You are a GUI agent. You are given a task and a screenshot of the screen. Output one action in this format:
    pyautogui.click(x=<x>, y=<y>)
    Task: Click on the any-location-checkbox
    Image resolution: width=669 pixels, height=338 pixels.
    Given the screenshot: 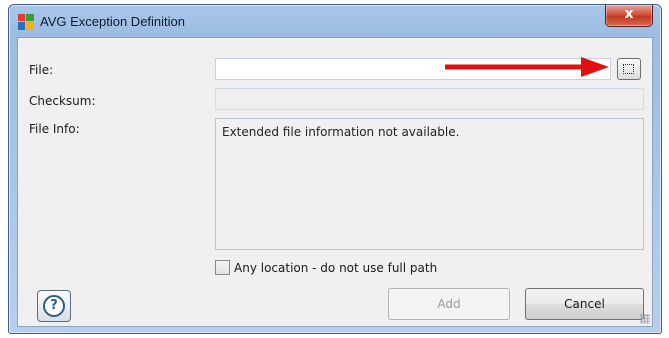 What is the action you would take?
    pyautogui.click(x=222, y=267)
    